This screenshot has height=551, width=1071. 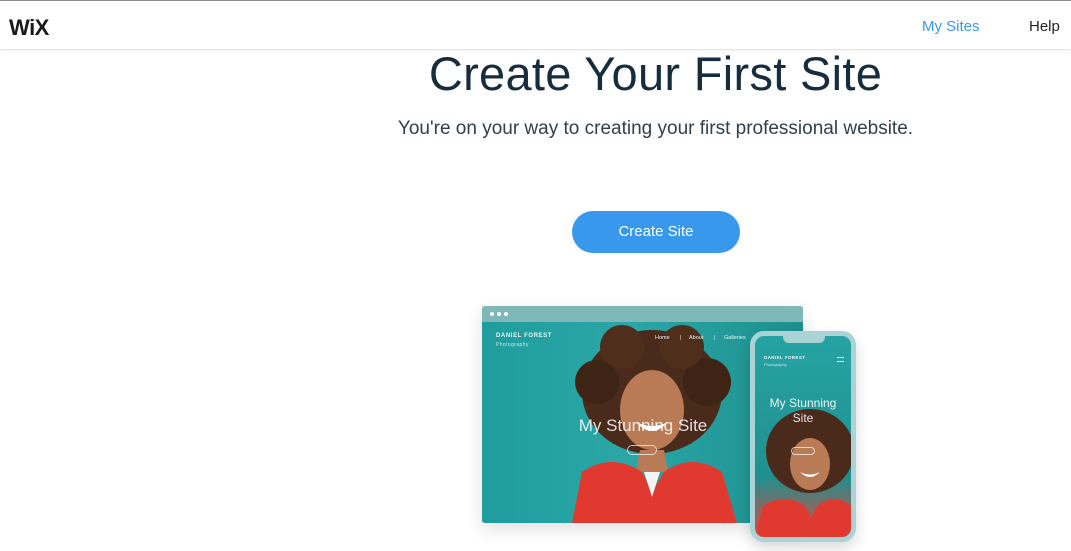 I want to click on site-hero-button, so click(x=642, y=450).